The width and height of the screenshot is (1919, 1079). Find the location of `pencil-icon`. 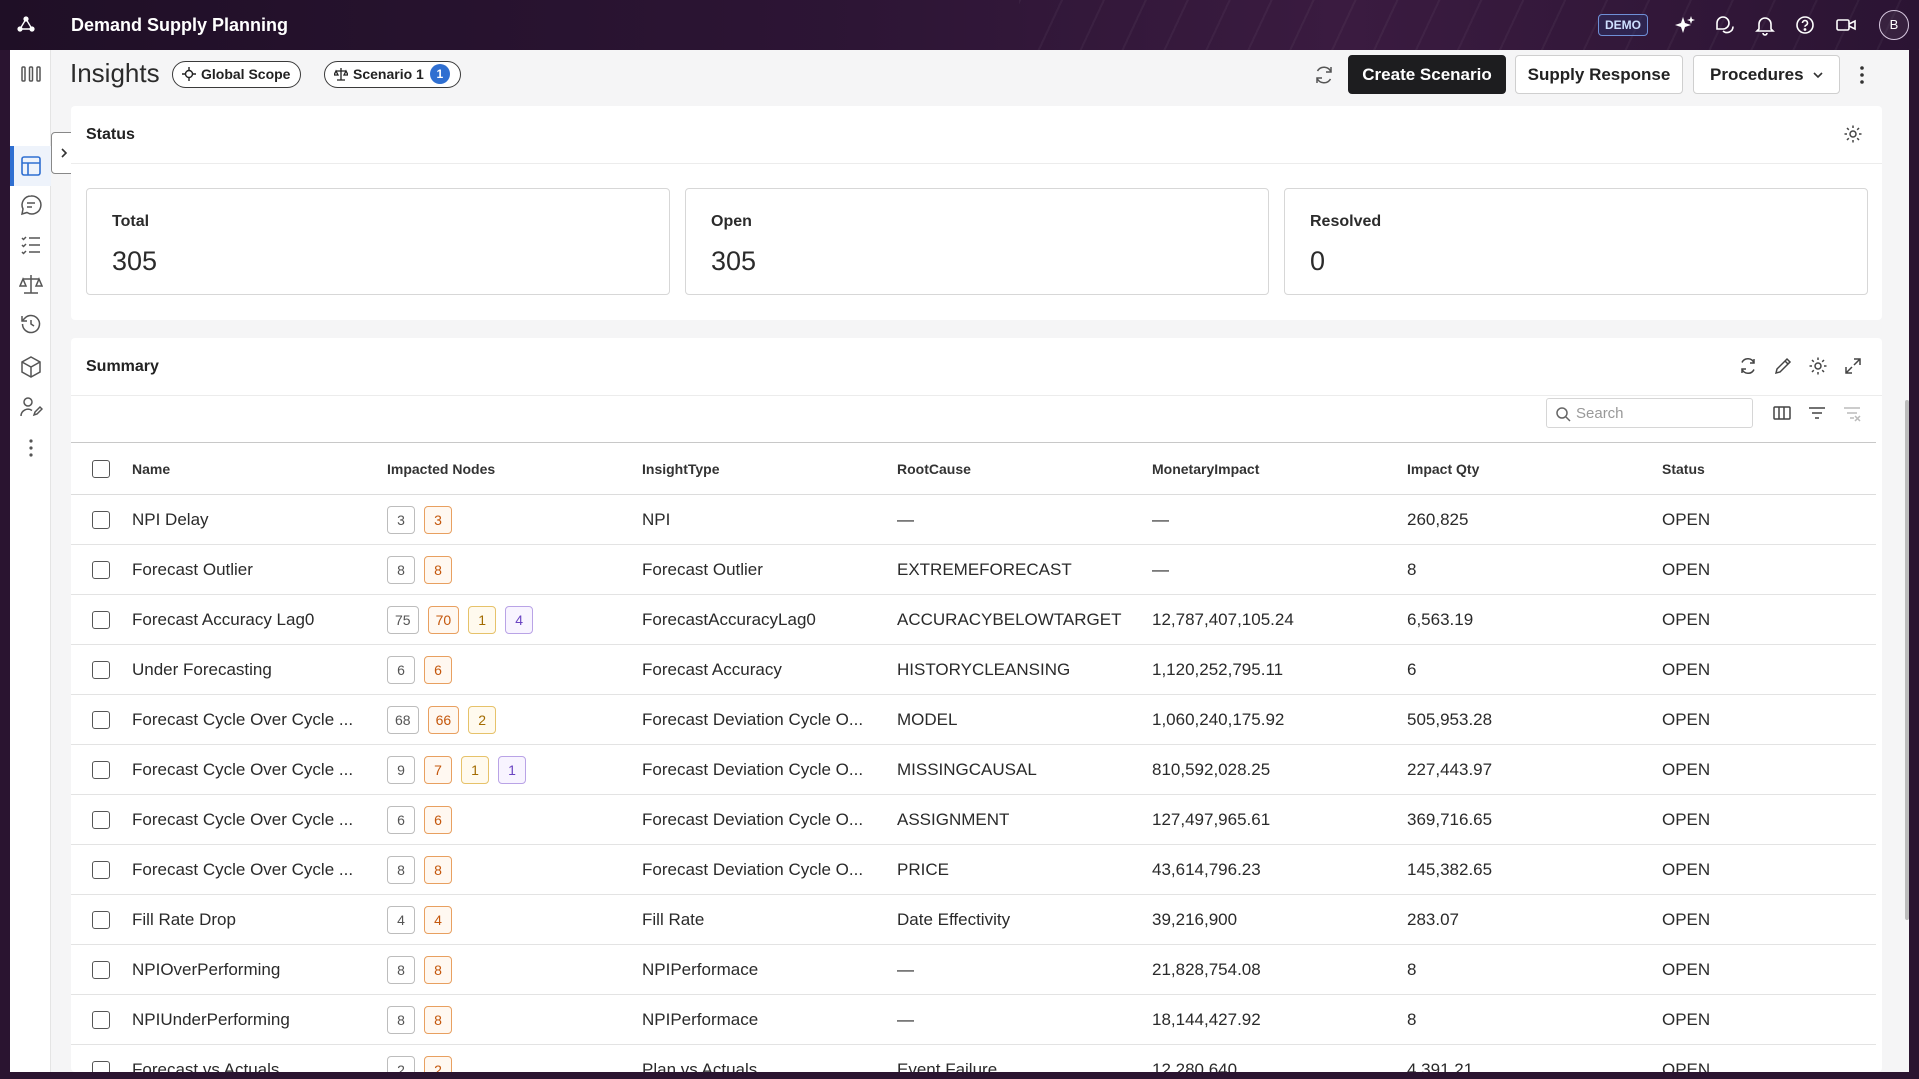

pencil-icon is located at coordinates (1783, 366).